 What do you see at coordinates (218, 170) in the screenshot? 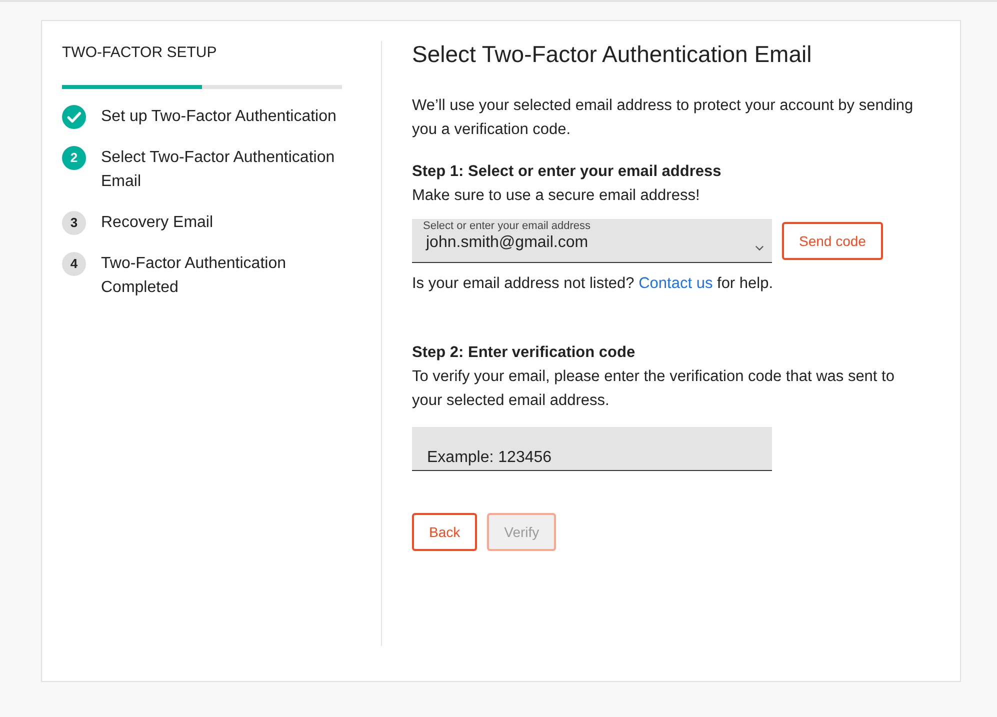
I see `step-label: Select Two-Factor Authentication Email` at bounding box center [218, 170].